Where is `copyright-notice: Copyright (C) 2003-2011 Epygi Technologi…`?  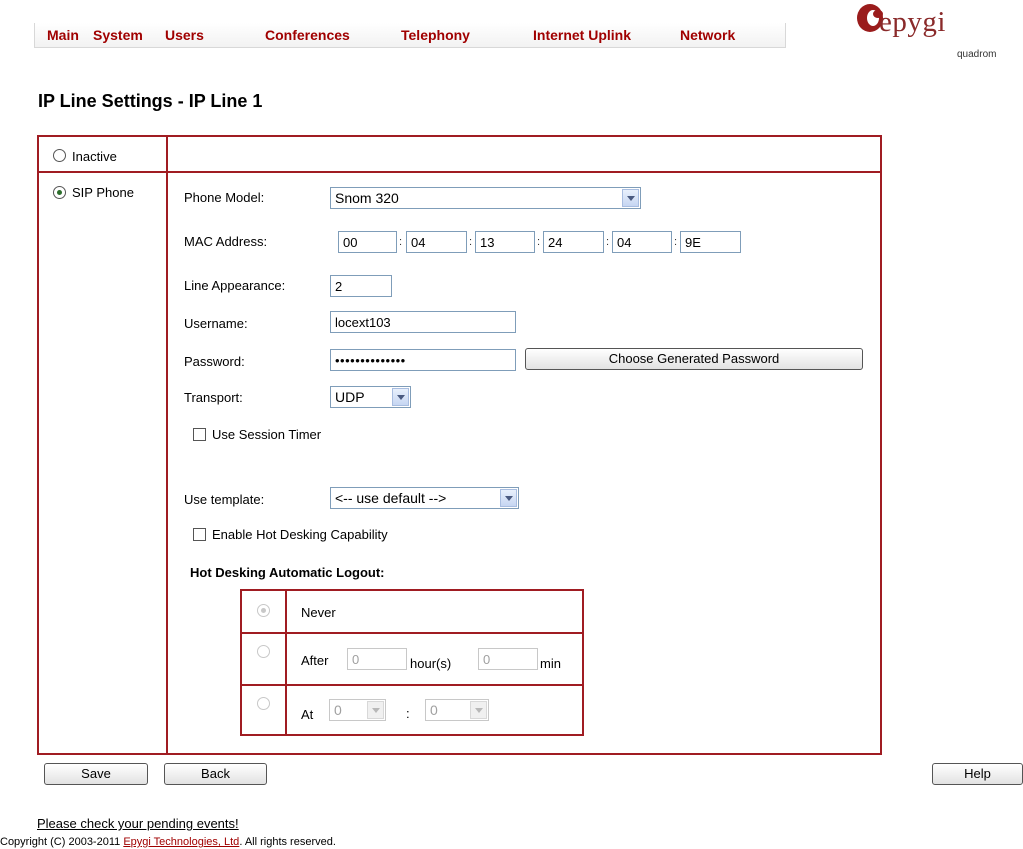 copyright-notice: Copyright (C) 2003-2011 Epygi Technologi… is located at coordinates (168, 842).